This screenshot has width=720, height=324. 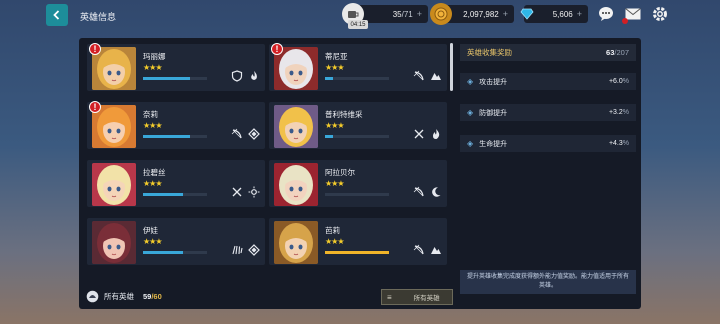 I want to click on hero-card: ! 玛丽娜 ★★★, so click(x=176, y=67).